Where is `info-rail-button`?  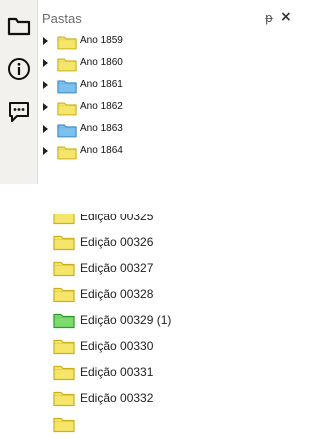 info-rail-button is located at coordinates (18, 71).